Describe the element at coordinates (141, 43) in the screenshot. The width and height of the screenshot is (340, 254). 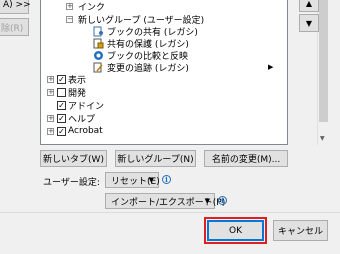
I see `command-protect-sharing: 共有の保護 (レガシ)` at that location.